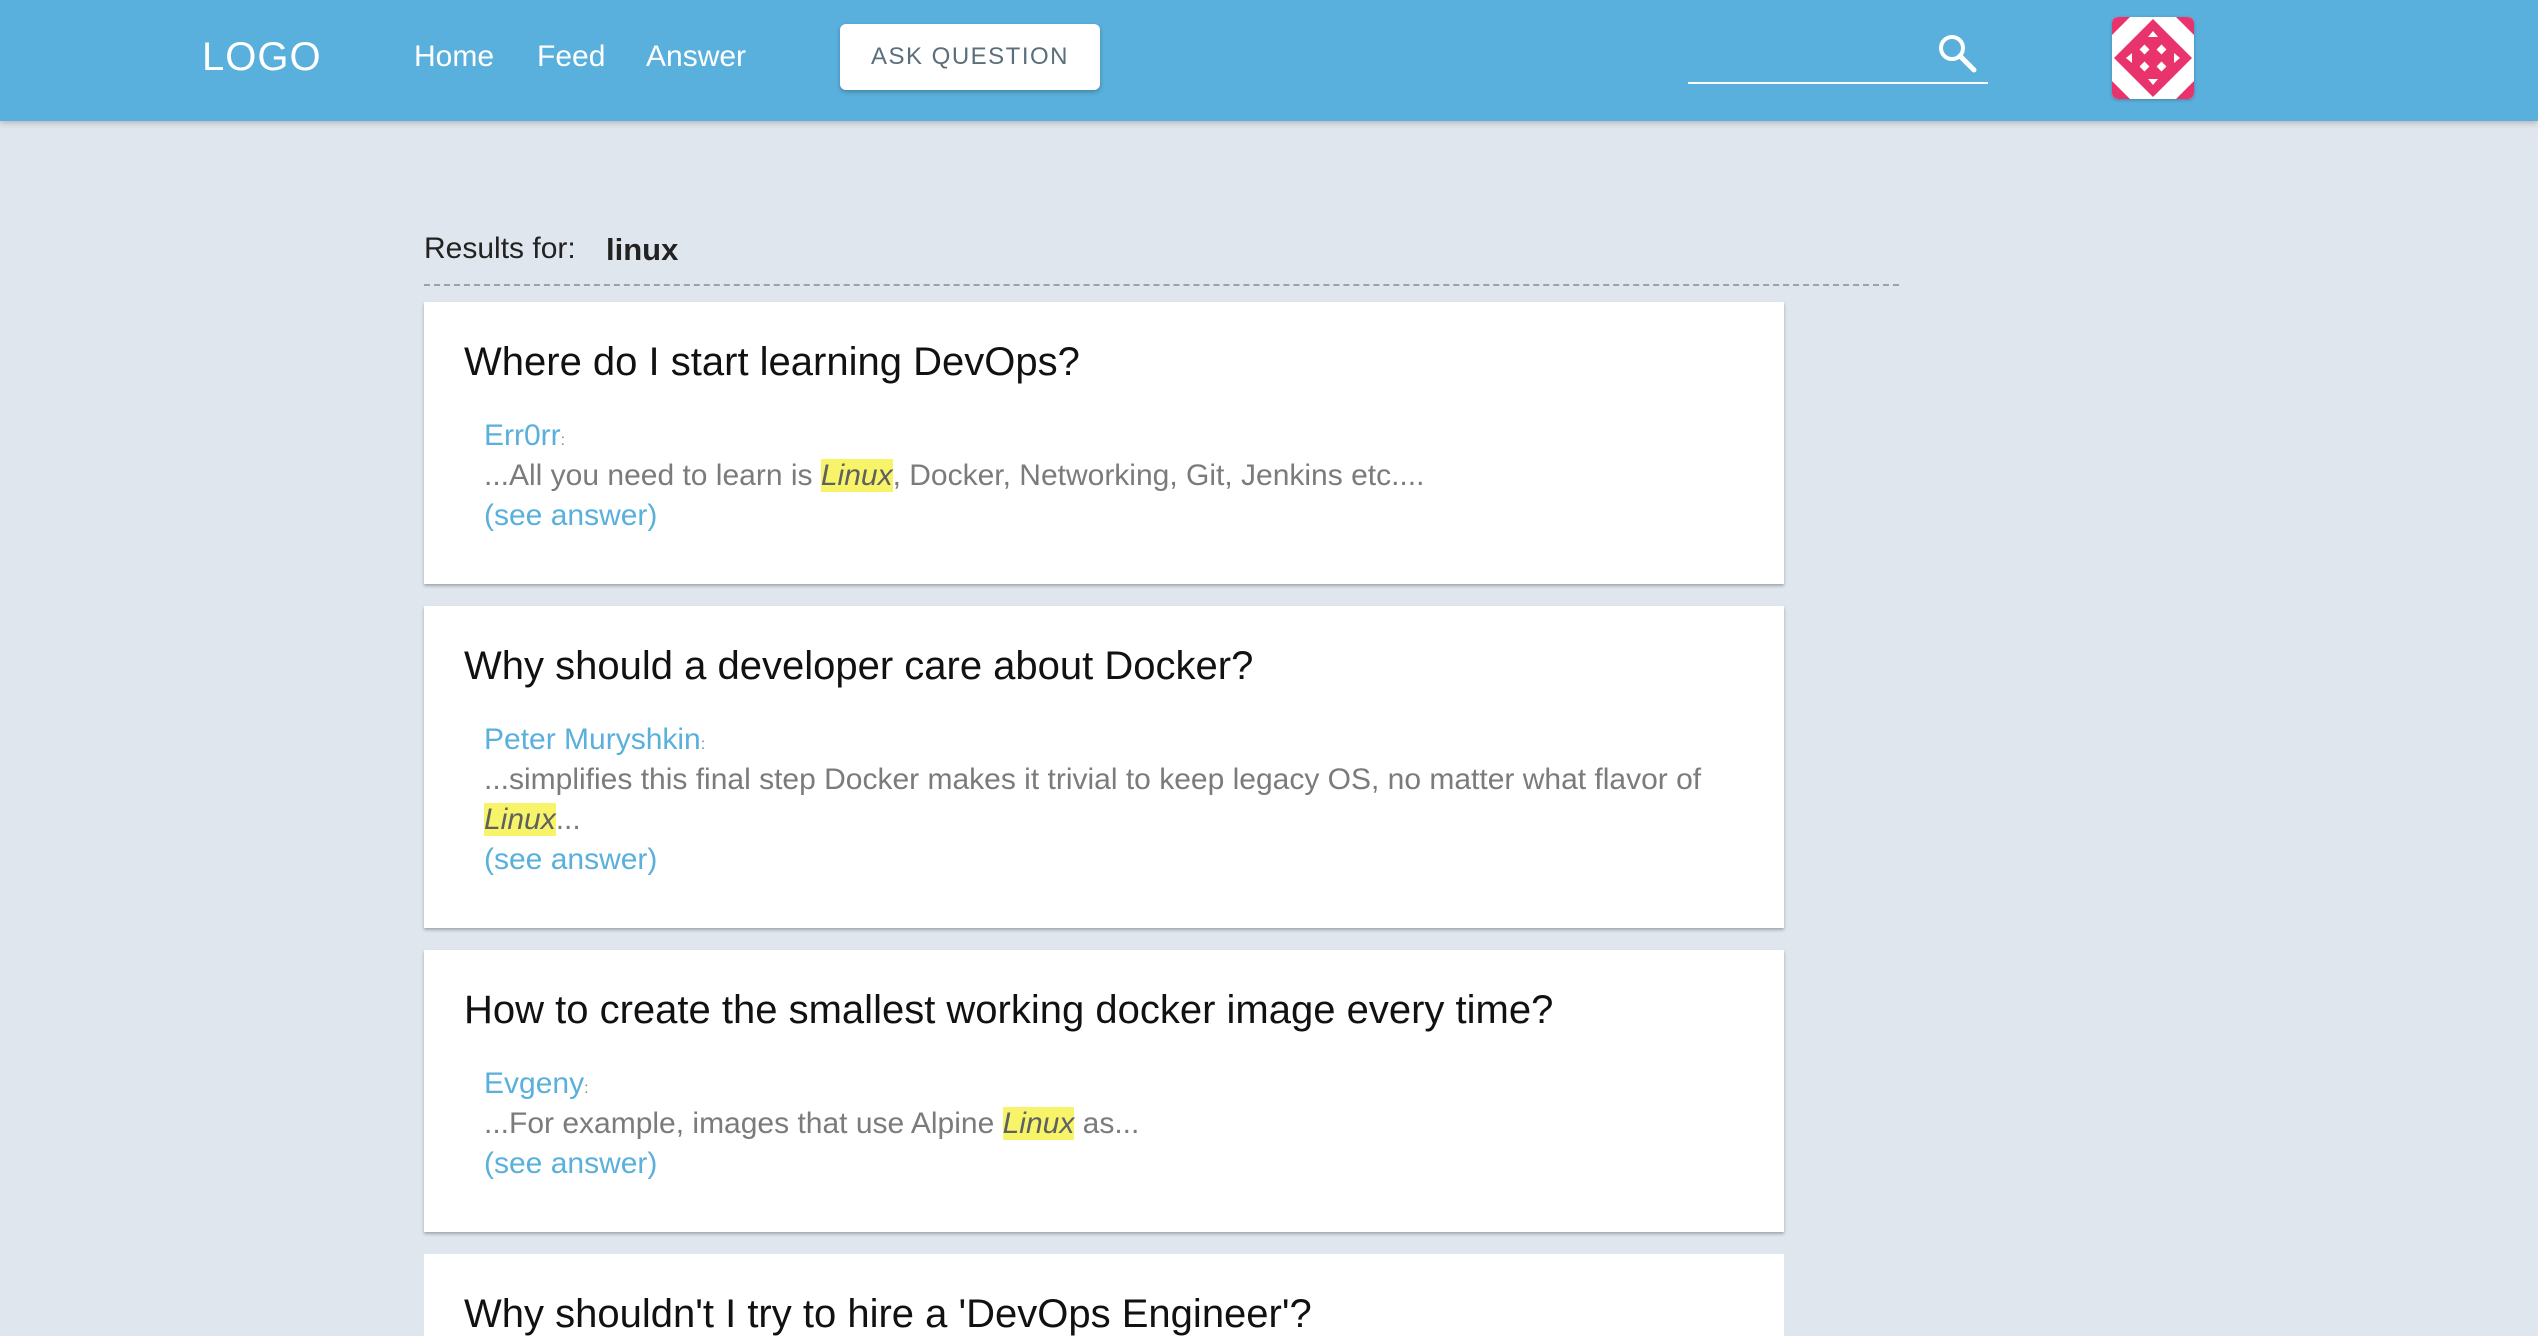  Describe the element at coordinates (592, 739) in the screenshot. I see `answer-author: Peter Muryshkin` at that location.